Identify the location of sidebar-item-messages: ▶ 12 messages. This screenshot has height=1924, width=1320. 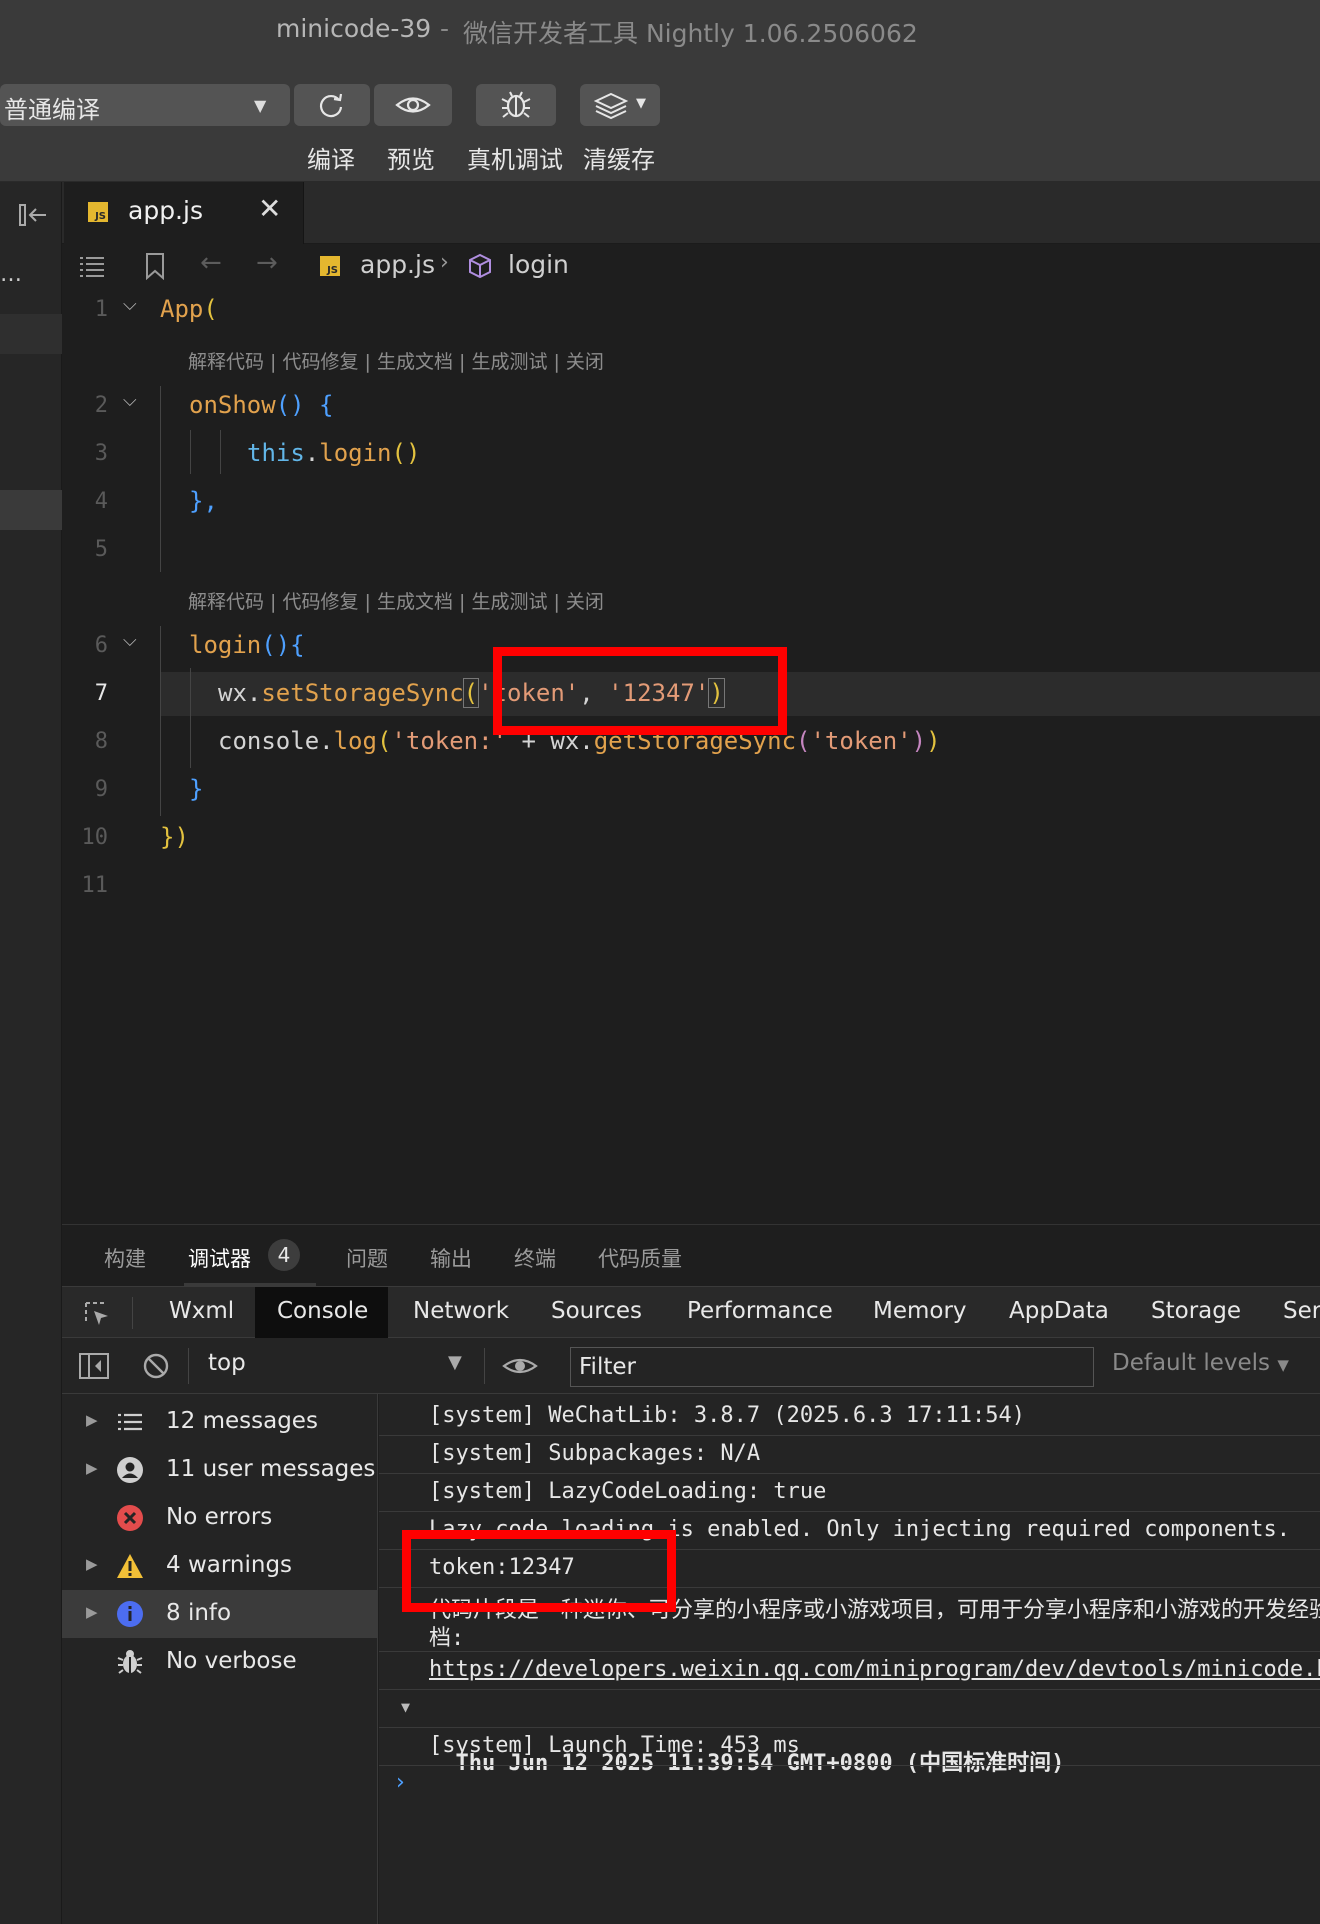
(220, 1422).